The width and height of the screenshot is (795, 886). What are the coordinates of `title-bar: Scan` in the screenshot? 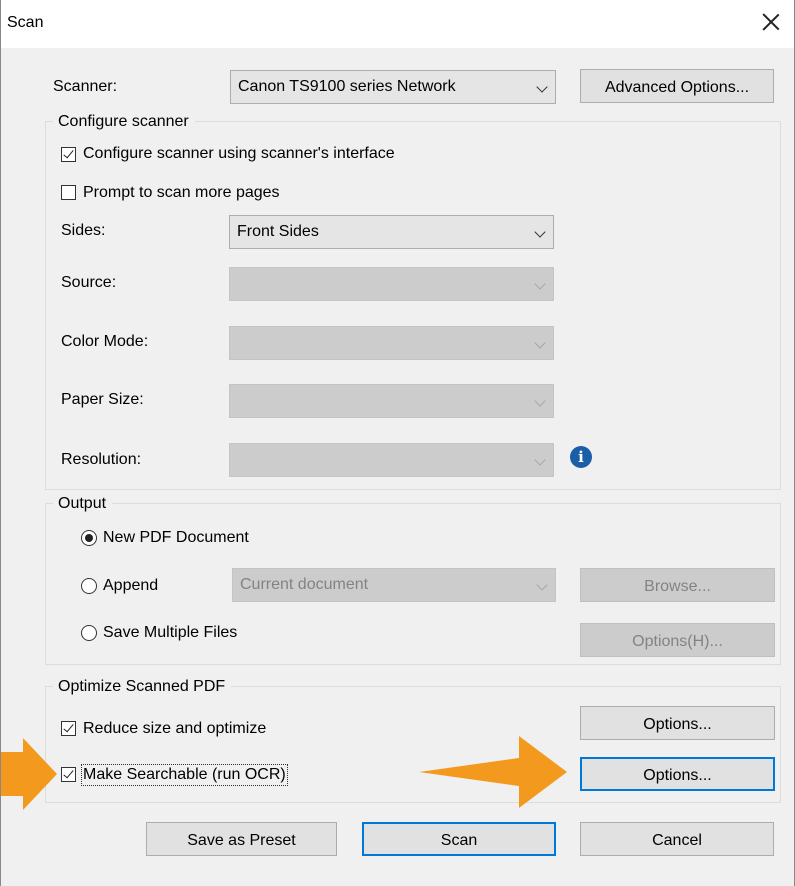 It's located at (397, 24).